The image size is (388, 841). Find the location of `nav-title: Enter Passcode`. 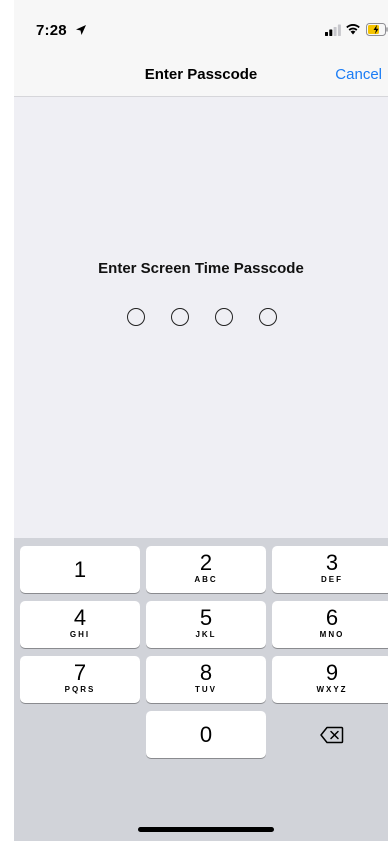

nav-title: Enter Passcode is located at coordinates (201, 74).